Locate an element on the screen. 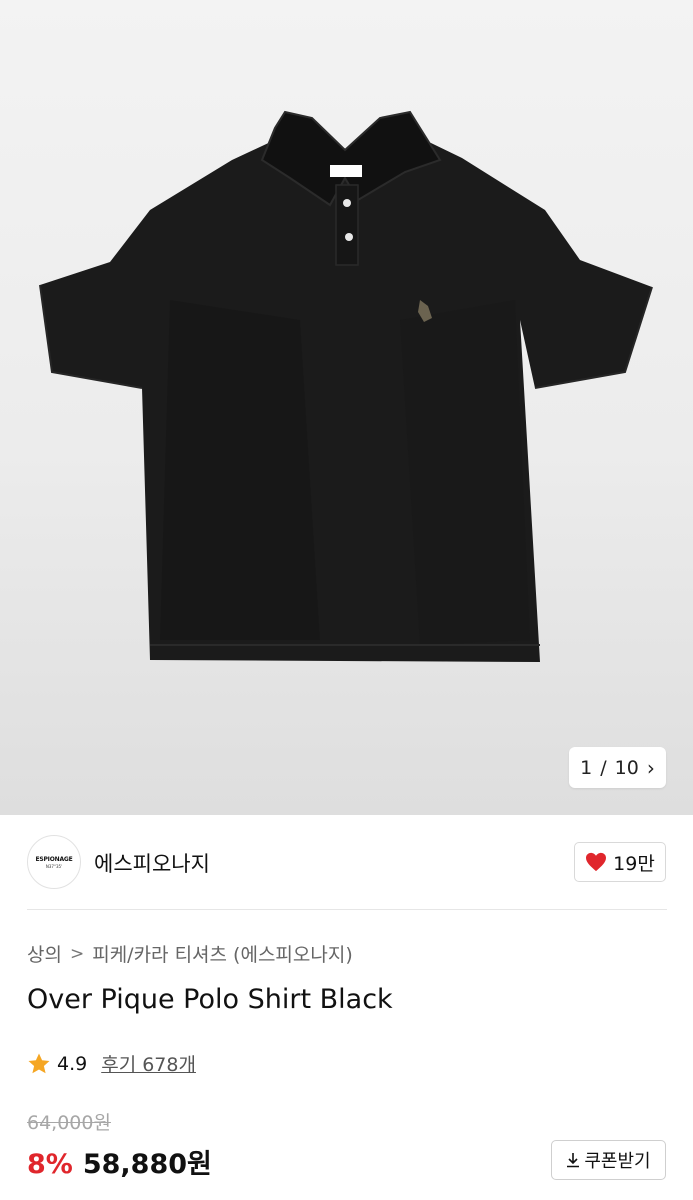 The height and width of the screenshot is (1200, 693). price-row: 8% 58,880원 is located at coordinates (119, 1161).